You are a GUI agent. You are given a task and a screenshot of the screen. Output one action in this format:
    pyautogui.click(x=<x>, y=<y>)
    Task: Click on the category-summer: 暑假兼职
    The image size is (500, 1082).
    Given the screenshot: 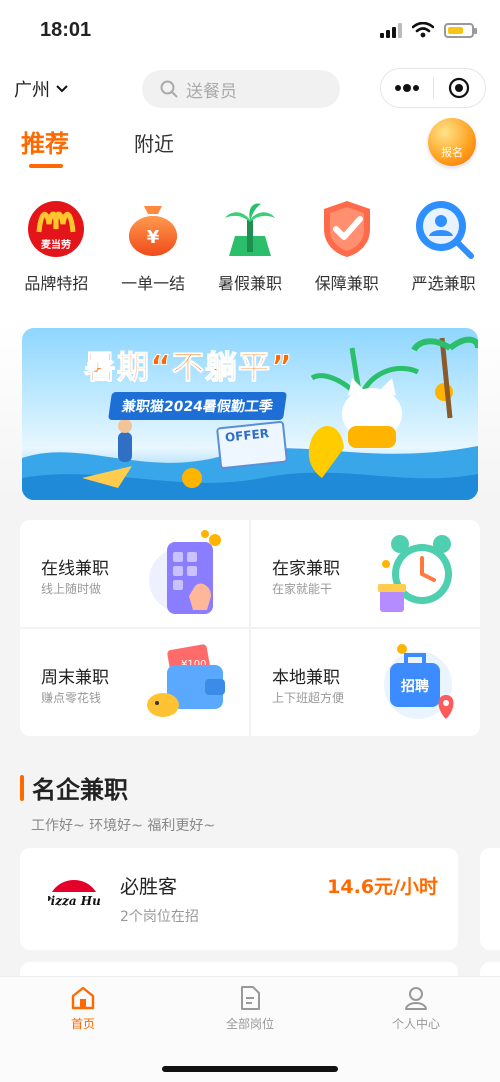 What is the action you would take?
    pyautogui.click(x=250, y=260)
    